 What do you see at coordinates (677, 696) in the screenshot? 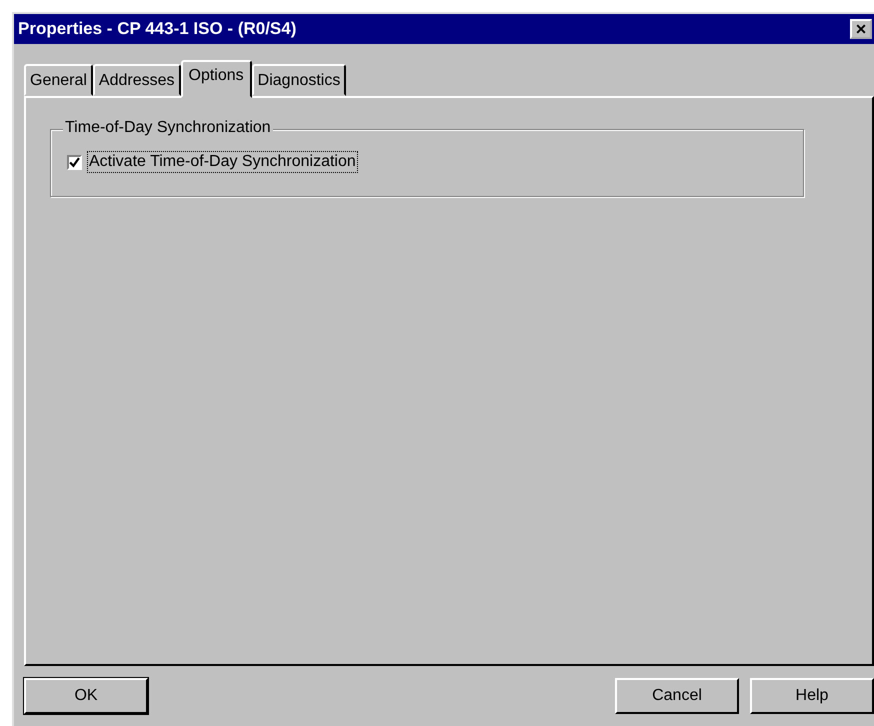
I see `dialog-button: Cancel` at bounding box center [677, 696].